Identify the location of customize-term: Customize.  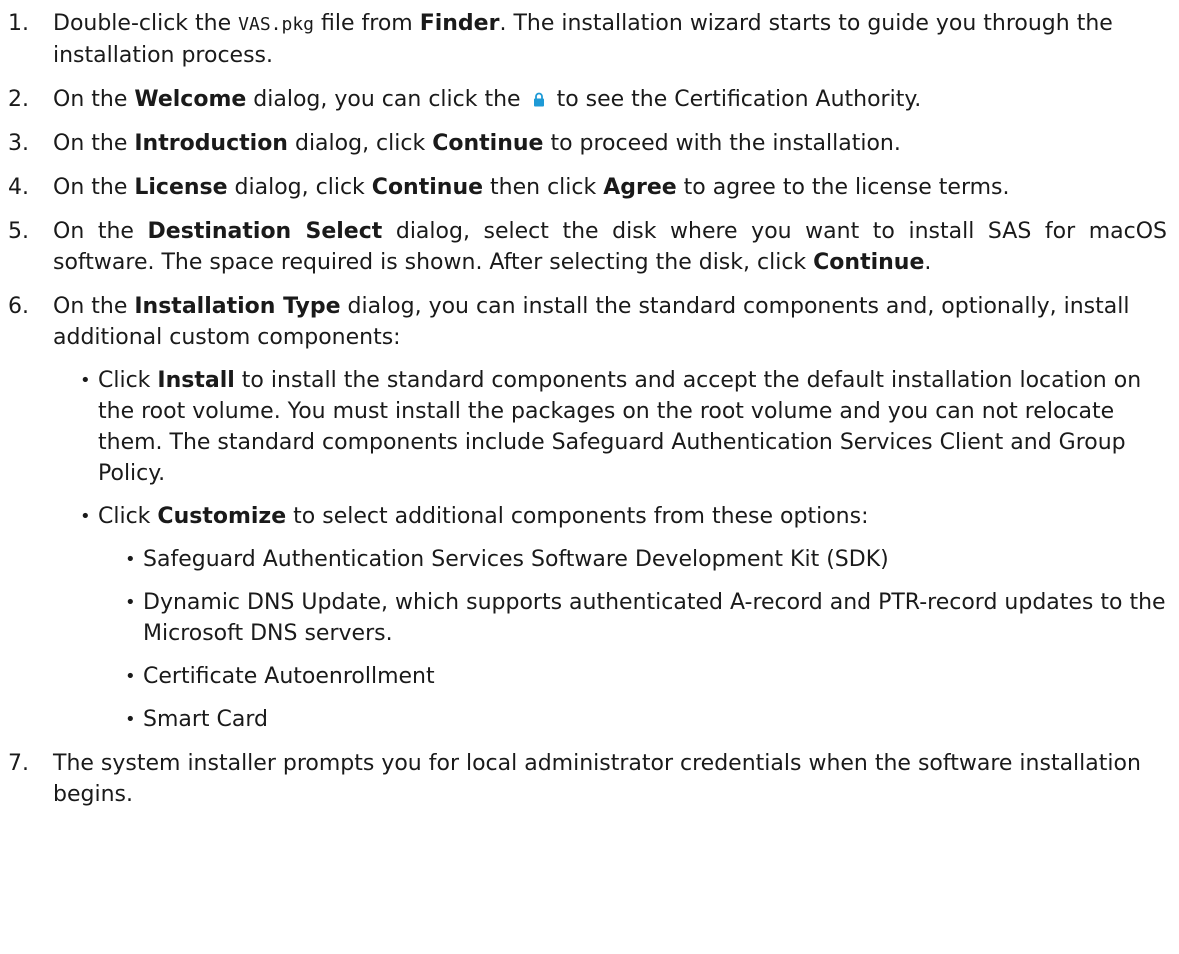
(222, 516).